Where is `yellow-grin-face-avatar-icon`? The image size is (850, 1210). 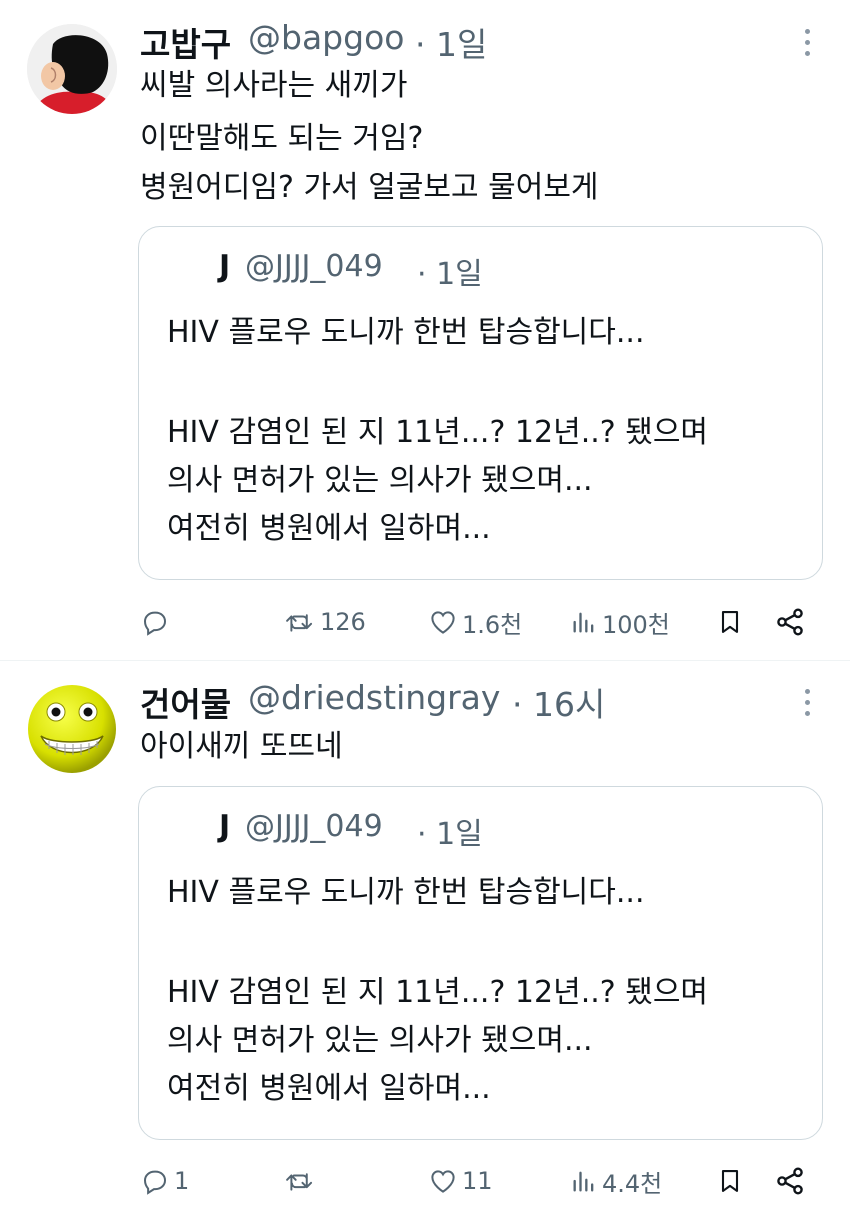
yellow-grin-face-avatar-icon is located at coordinates (72, 729).